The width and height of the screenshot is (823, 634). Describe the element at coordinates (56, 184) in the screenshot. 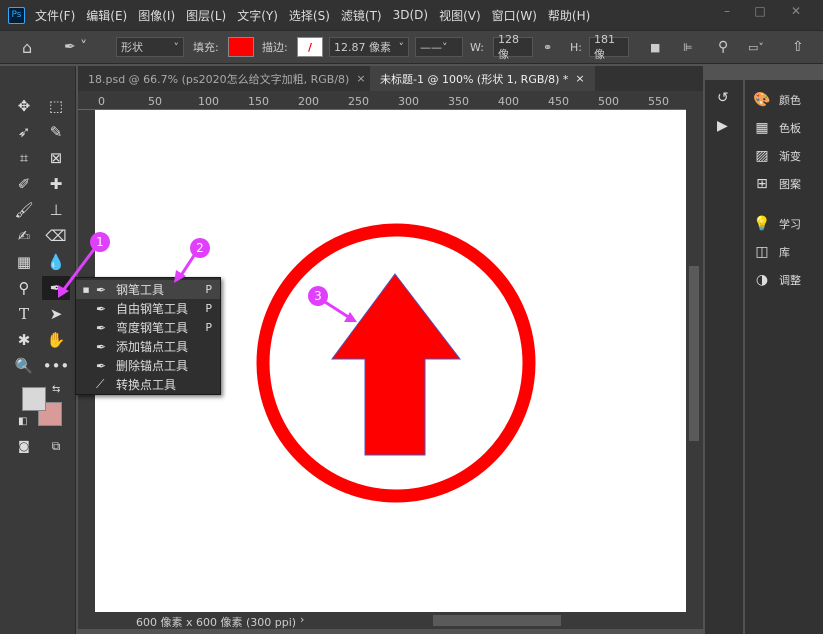

I see `healing-brush-tool-icon: ✚` at that location.